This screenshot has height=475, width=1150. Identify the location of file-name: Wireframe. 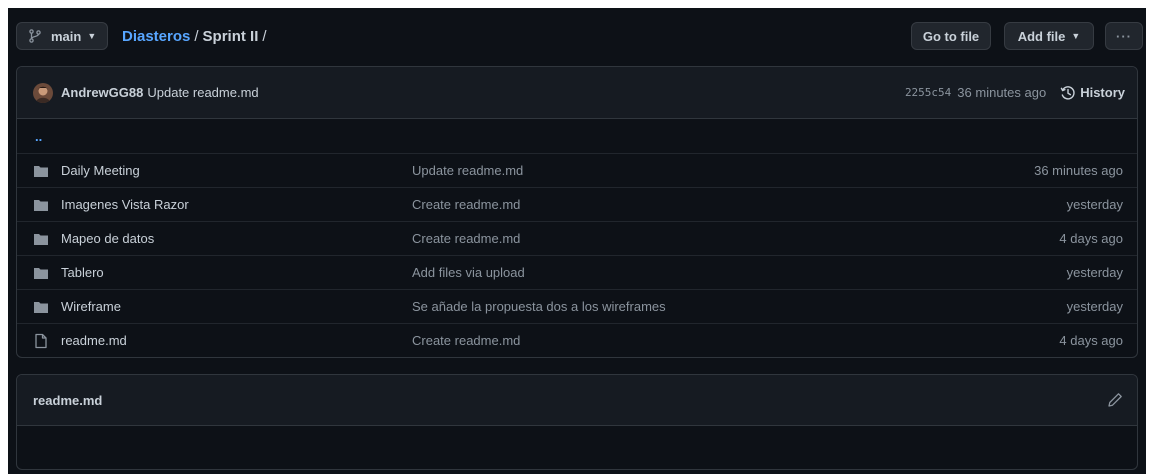
(91, 306).